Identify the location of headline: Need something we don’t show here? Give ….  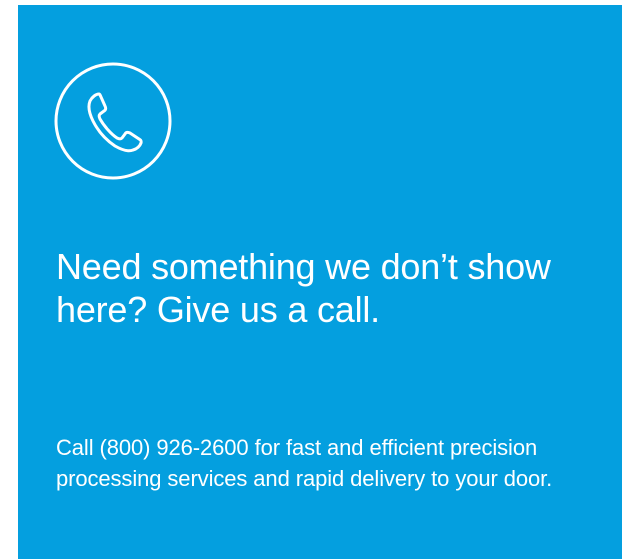
(303, 288).